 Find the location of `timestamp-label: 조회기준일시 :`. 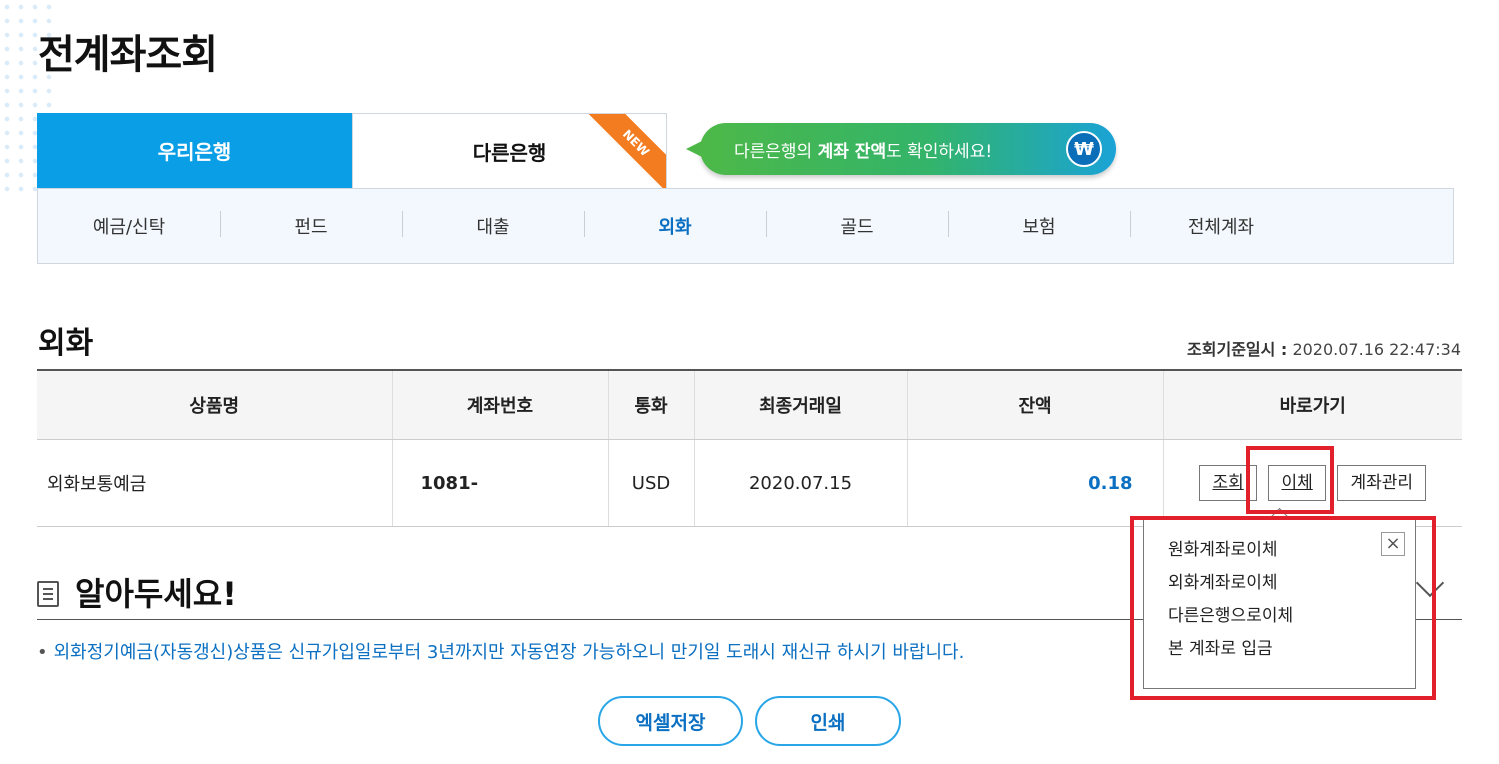

timestamp-label: 조회기준일시 : is located at coordinates (1237, 349).